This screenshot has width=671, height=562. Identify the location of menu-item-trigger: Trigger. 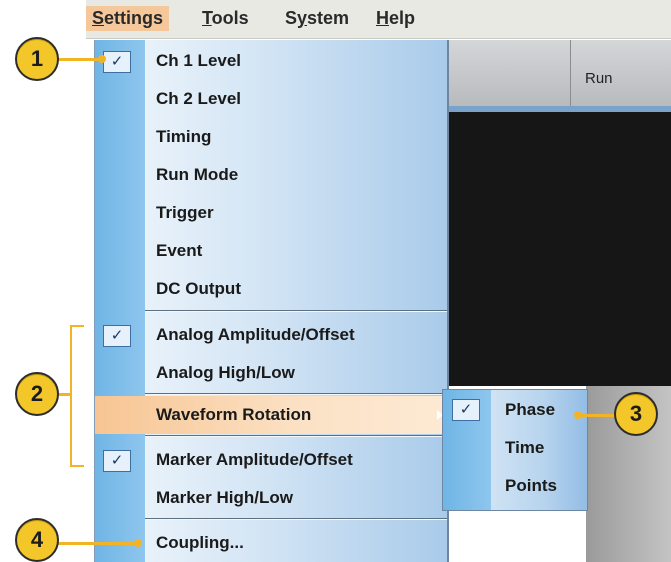
(296, 213).